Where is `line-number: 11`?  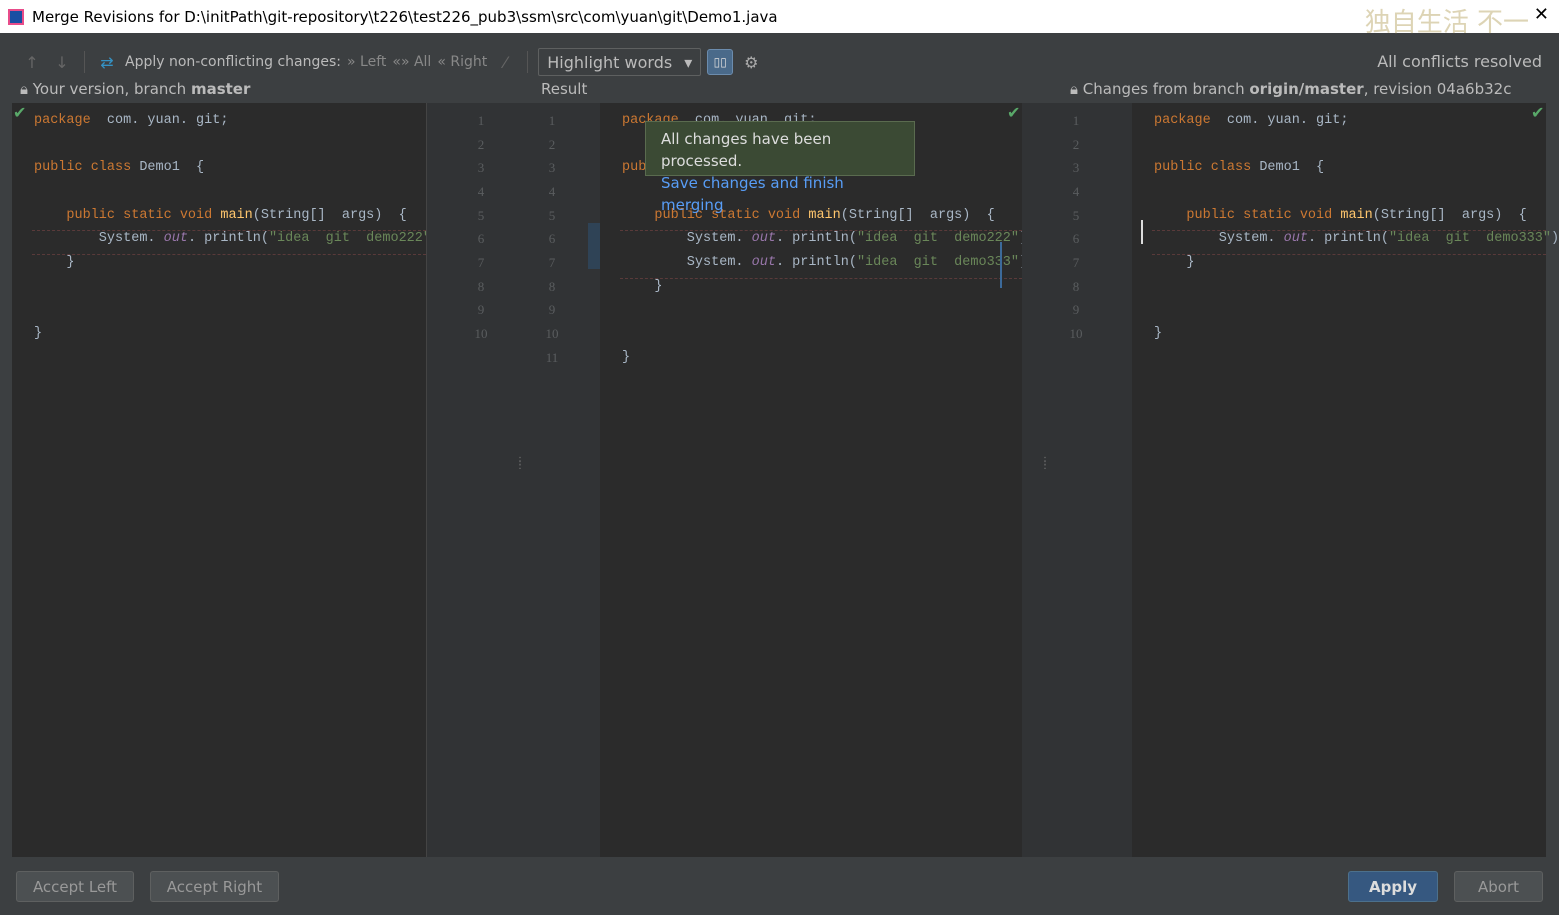
line-number: 11 is located at coordinates (552, 357).